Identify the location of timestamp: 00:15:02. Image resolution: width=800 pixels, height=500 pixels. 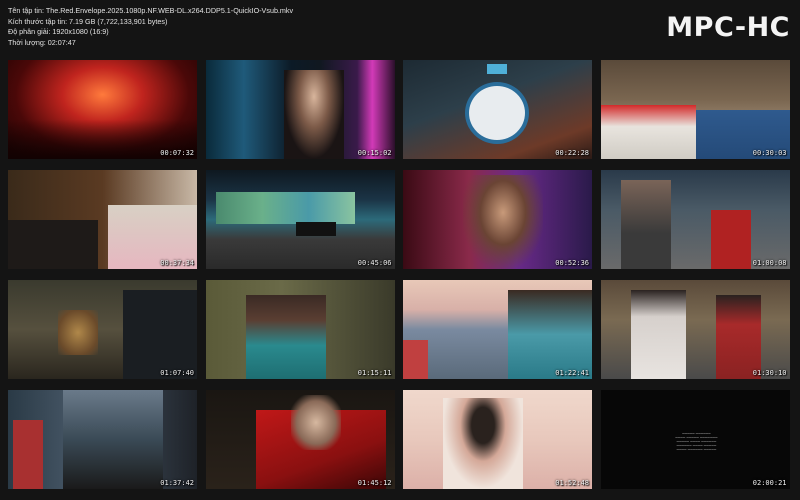
(374, 153).